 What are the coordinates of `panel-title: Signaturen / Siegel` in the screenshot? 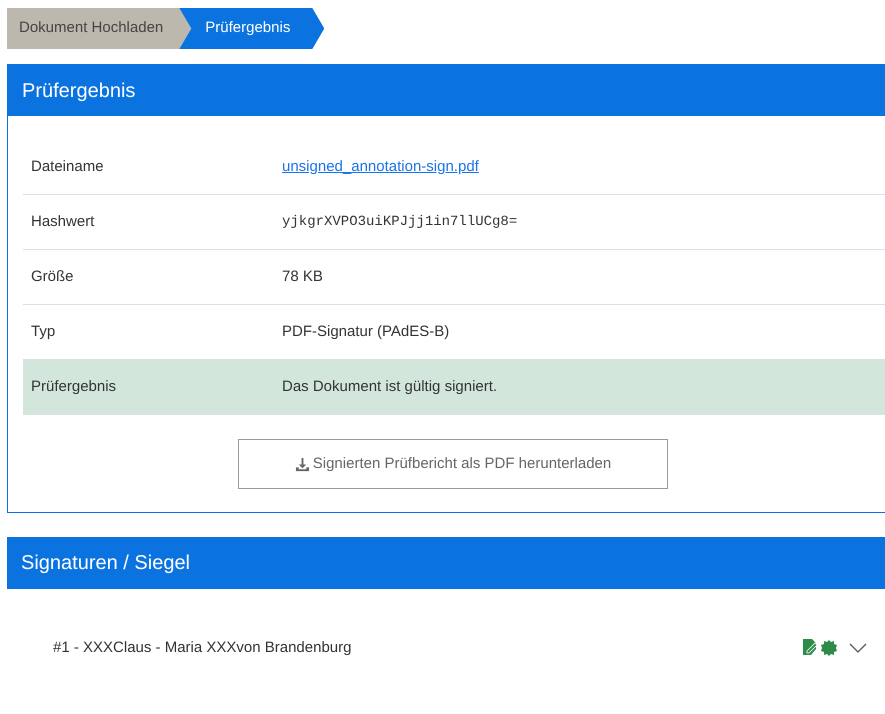 It's located at (105, 563).